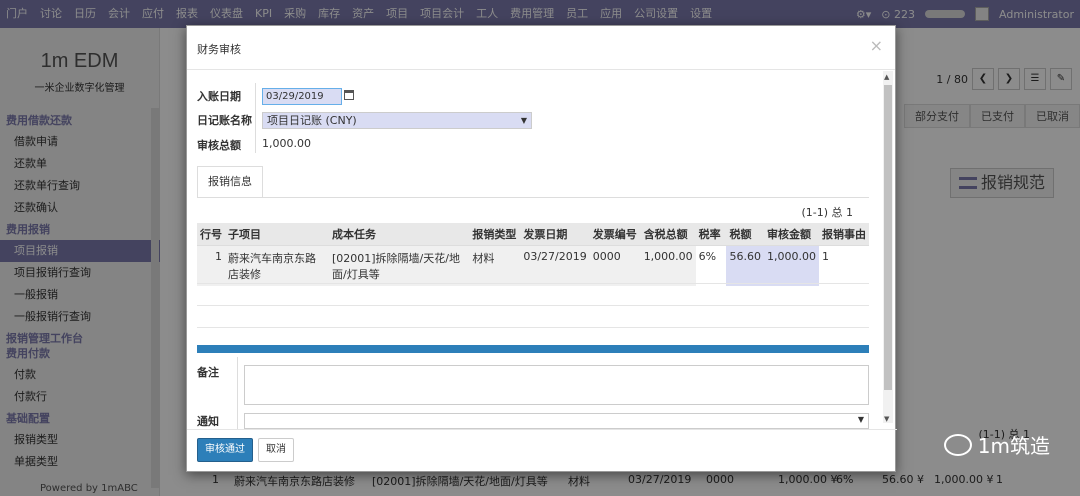  I want to click on cell-reason: 1, so click(844, 265).